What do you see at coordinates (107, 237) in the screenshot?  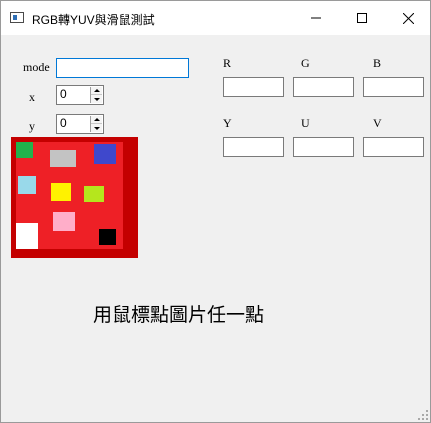 I see `color-swatch-black` at bounding box center [107, 237].